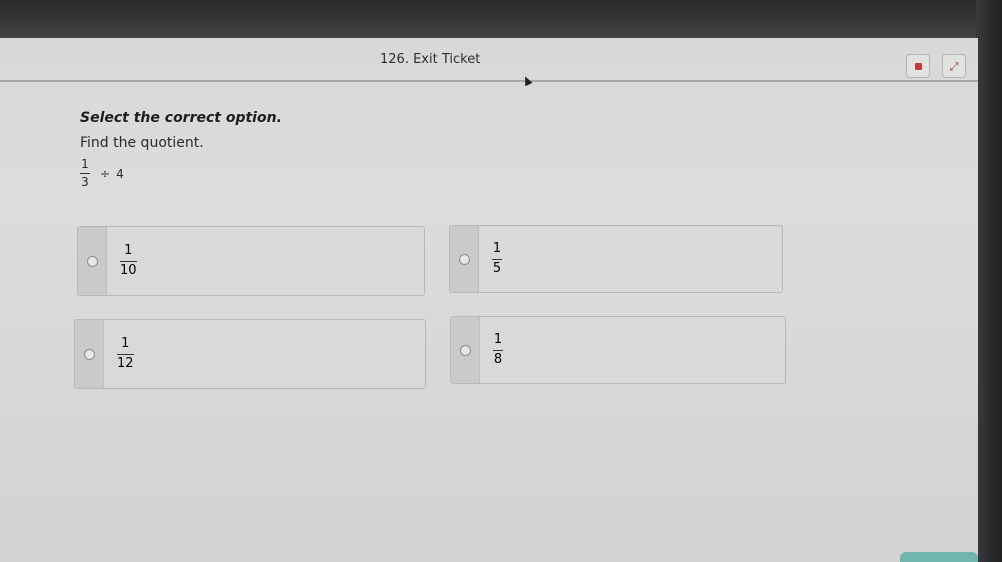 The height and width of the screenshot is (562, 1002). I want to click on question-expression: 1 3 ÷ 4, so click(102, 173).